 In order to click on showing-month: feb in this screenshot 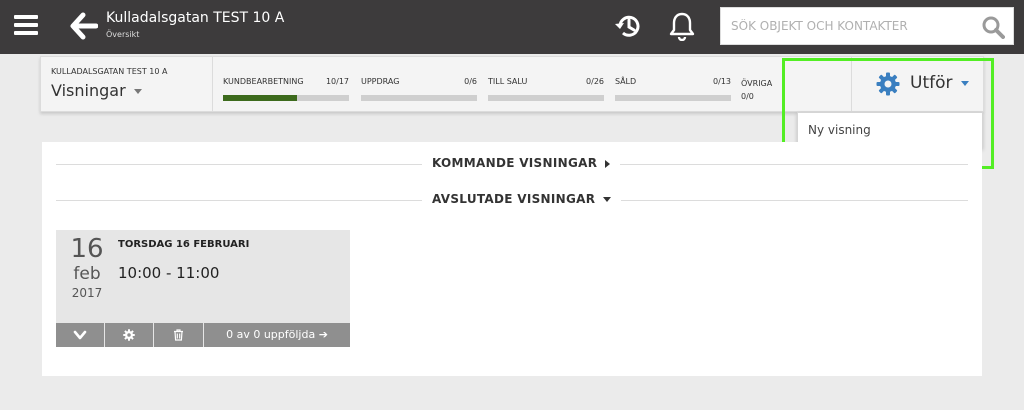, I will do `click(87, 274)`.